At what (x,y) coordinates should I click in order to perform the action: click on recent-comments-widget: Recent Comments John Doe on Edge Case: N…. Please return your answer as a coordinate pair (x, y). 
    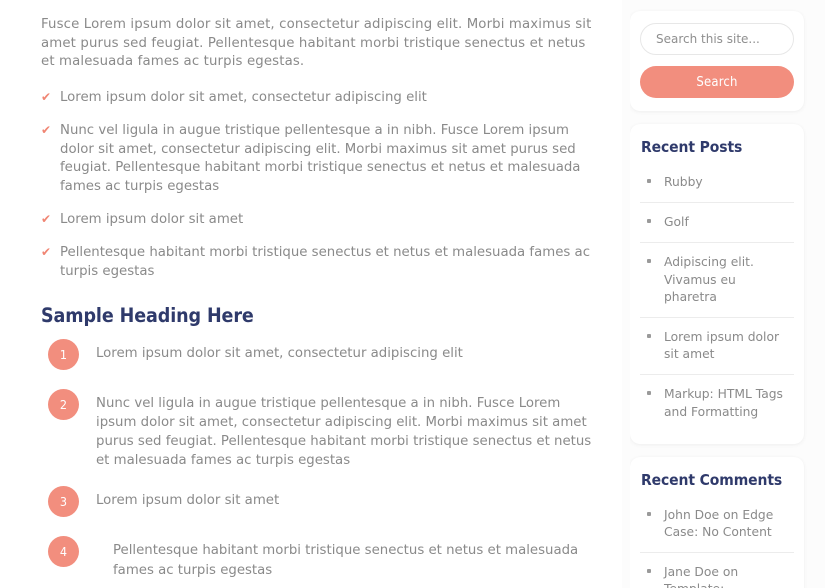
    Looking at the image, I should click on (717, 522).